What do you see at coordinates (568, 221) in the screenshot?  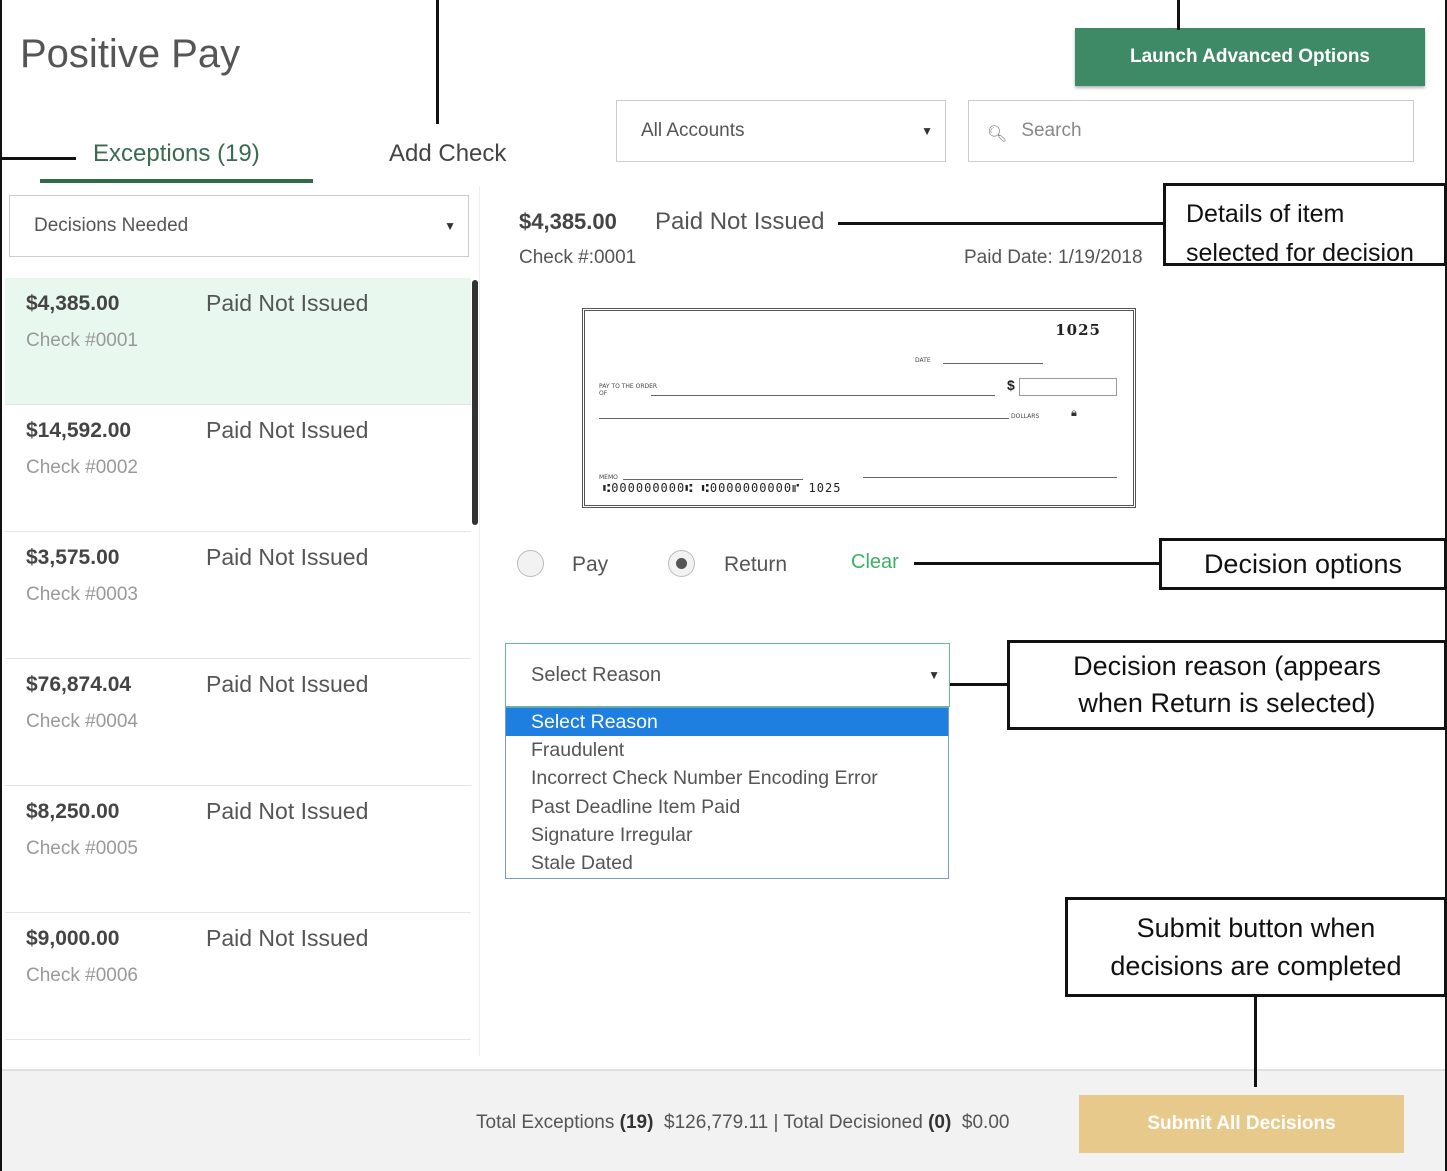 I see `detail-amount: $4,385.00` at bounding box center [568, 221].